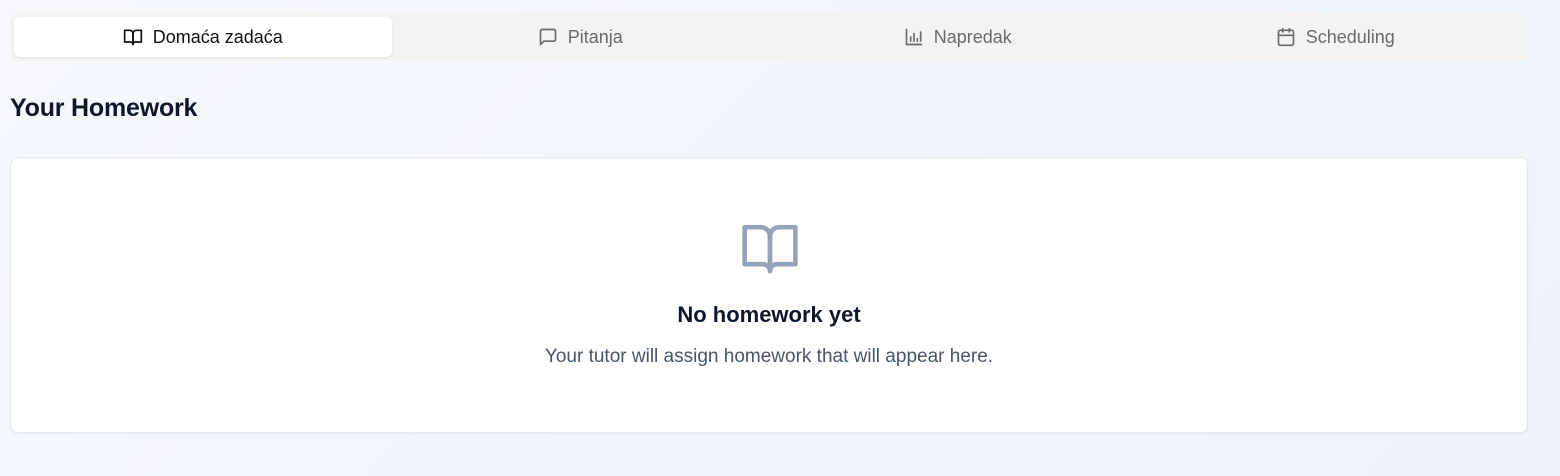 The image size is (1560, 476). I want to click on tab-label: Napredak, so click(972, 36).